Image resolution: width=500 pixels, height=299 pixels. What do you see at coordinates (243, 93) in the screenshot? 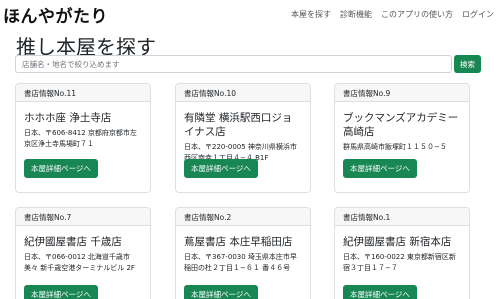
I see `card-header: 書店情報No.10` at bounding box center [243, 93].